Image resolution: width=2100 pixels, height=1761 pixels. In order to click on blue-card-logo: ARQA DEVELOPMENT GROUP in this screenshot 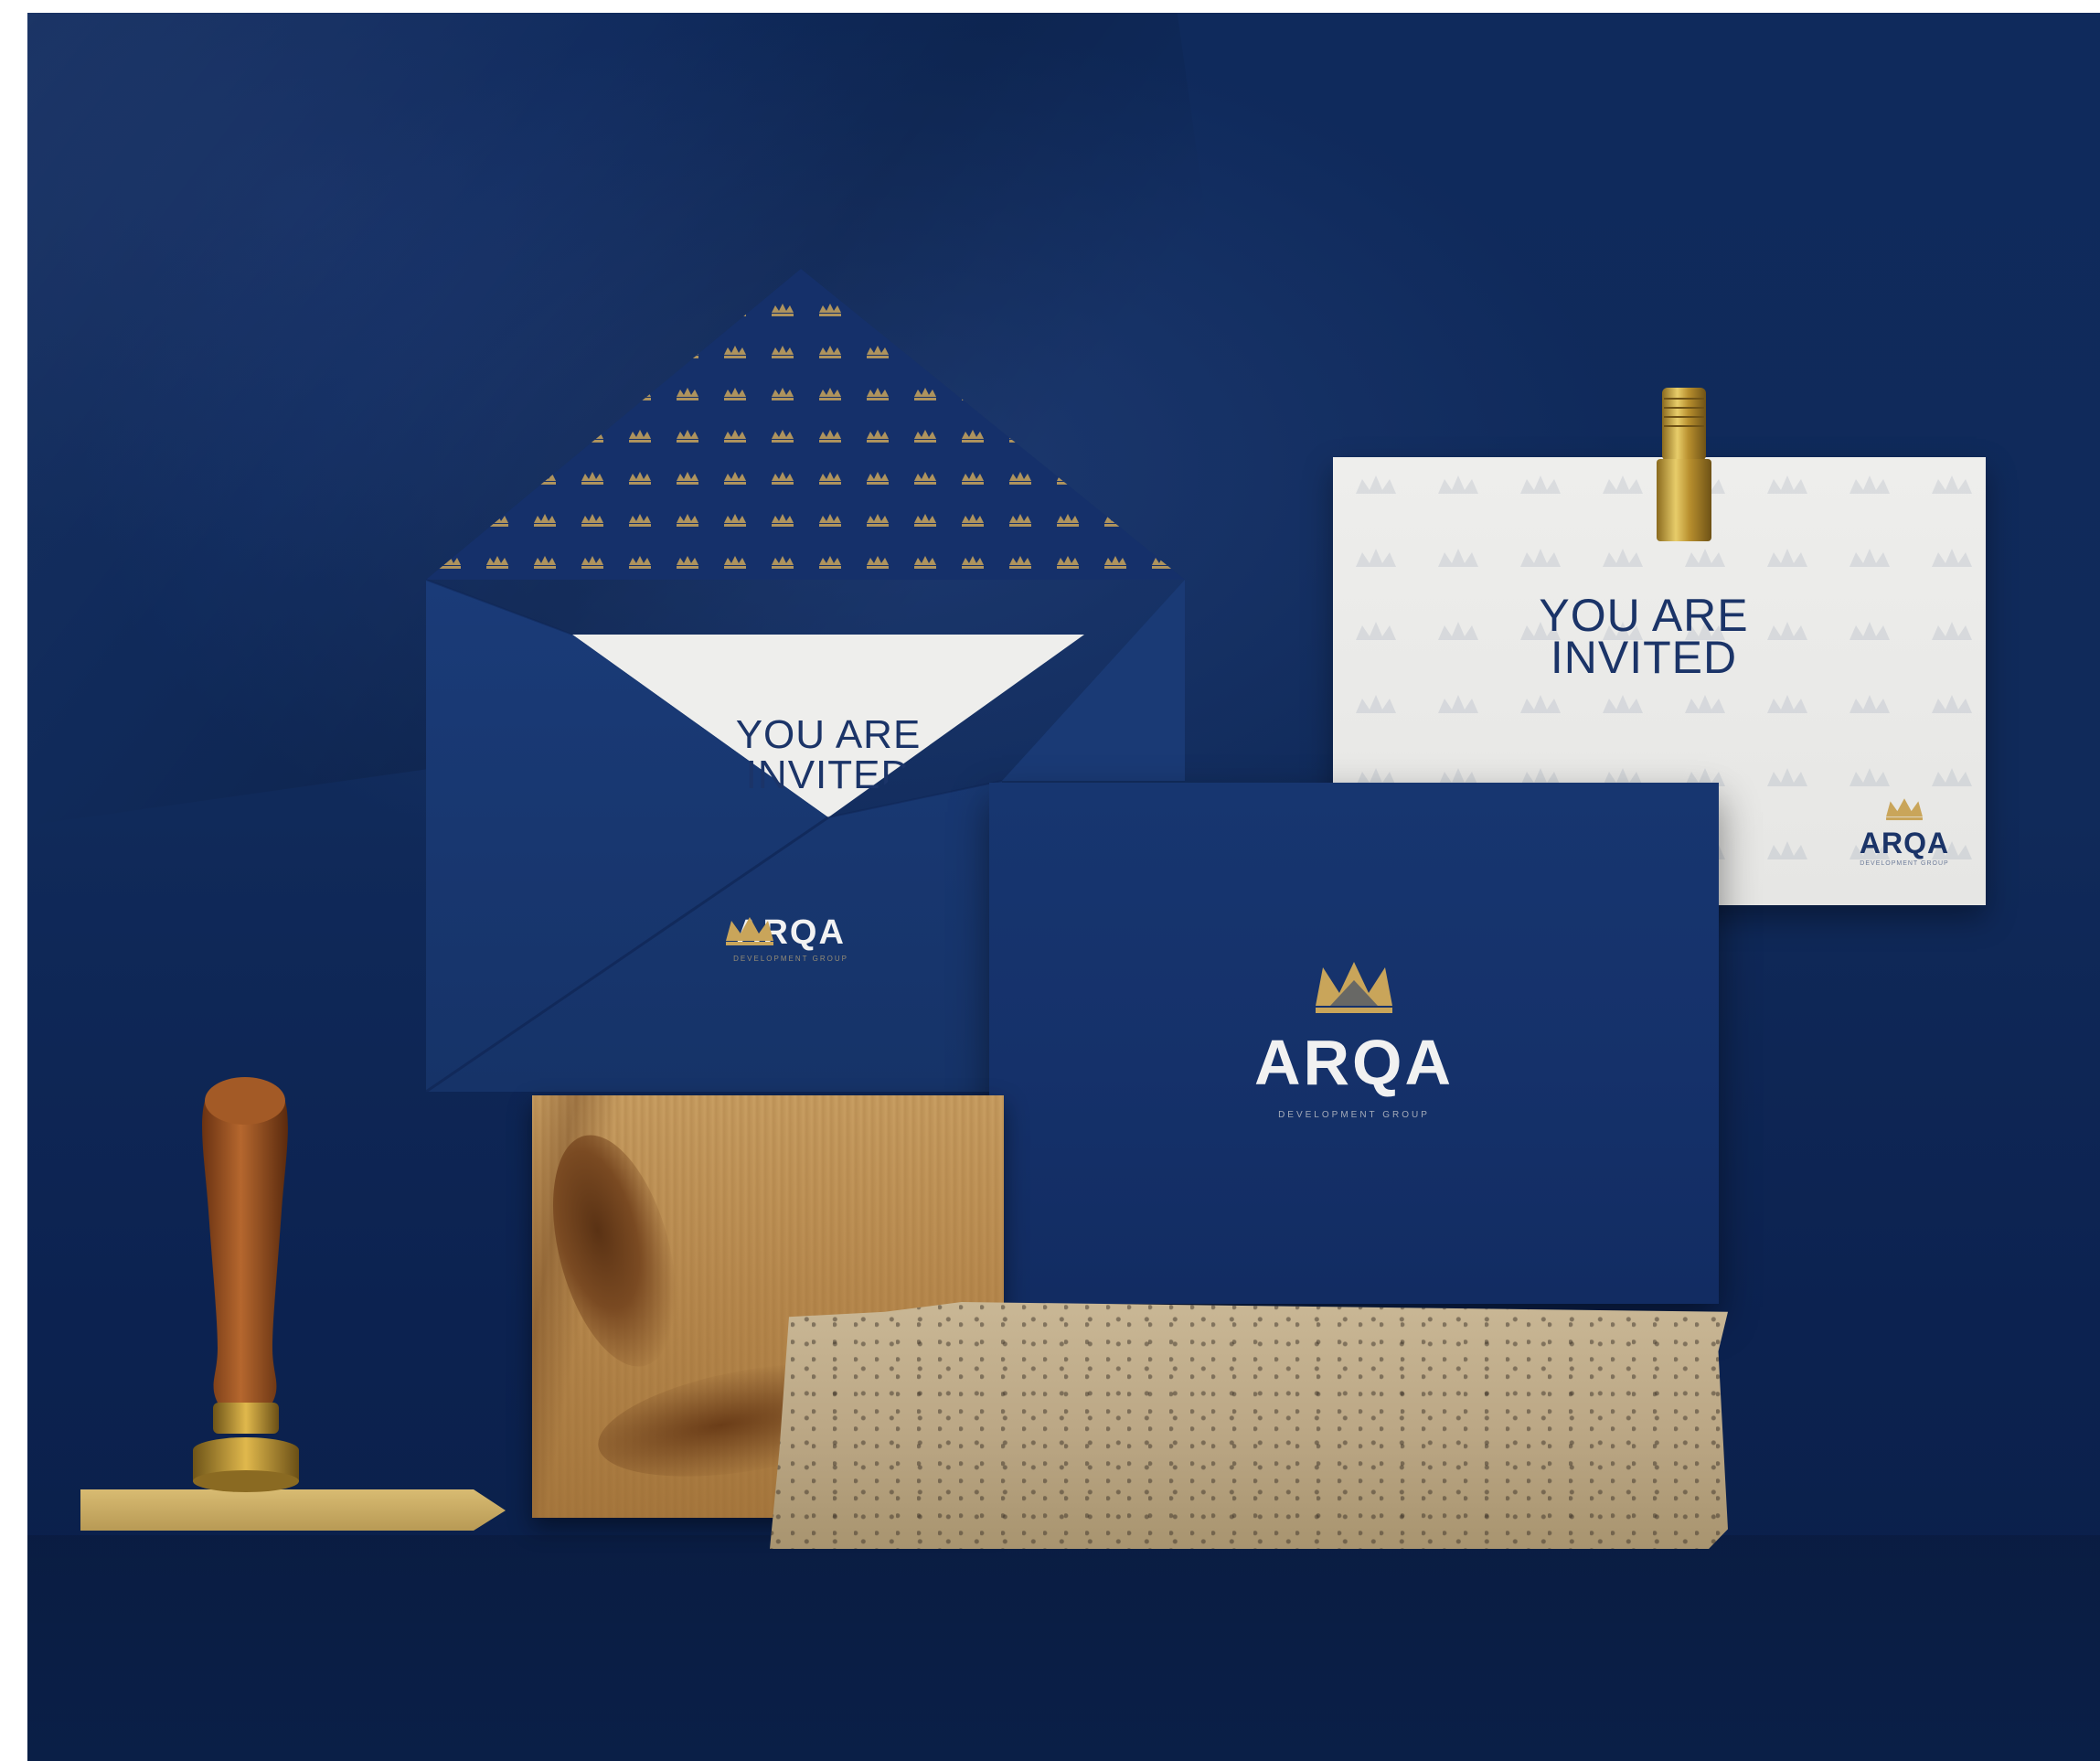, I will do `click(1354, 1039)`.